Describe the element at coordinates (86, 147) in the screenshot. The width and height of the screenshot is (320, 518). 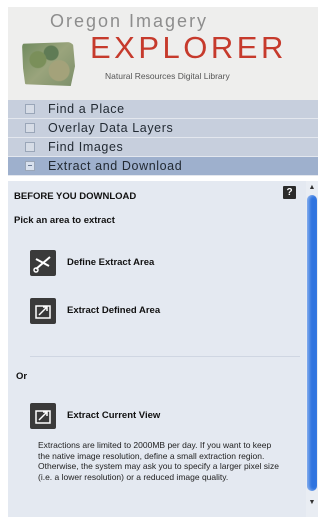
I see `nav-item-label: Find Images` at that location.